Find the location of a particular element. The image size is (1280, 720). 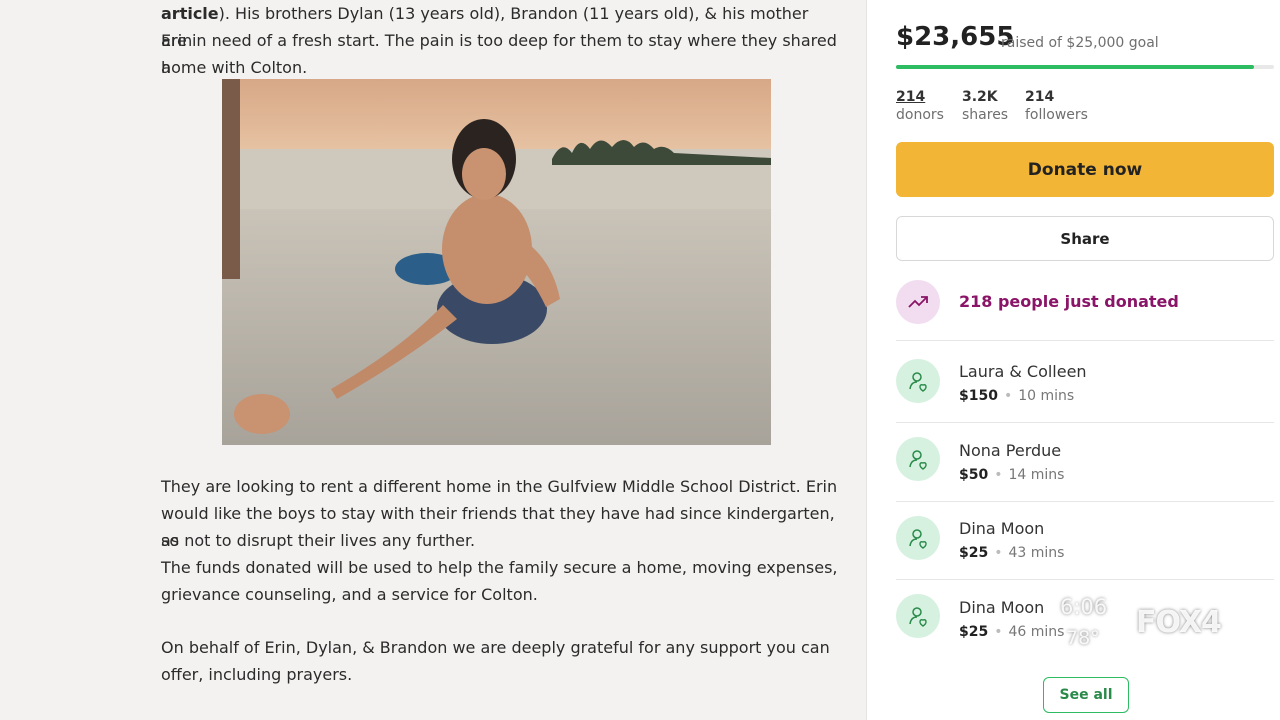

donor-name: Laura & Colleen is located at coordinates (1023, 371).